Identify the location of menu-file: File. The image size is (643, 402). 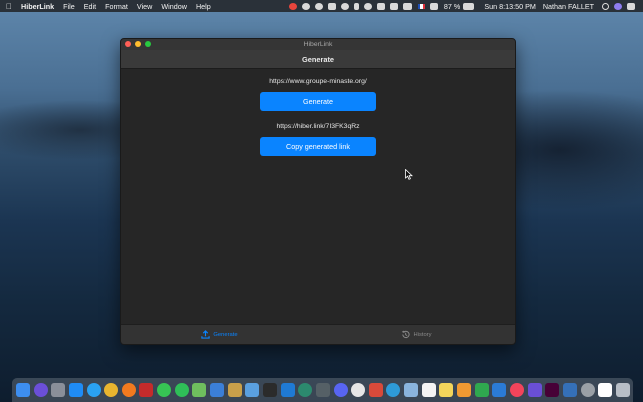
(69, 6).